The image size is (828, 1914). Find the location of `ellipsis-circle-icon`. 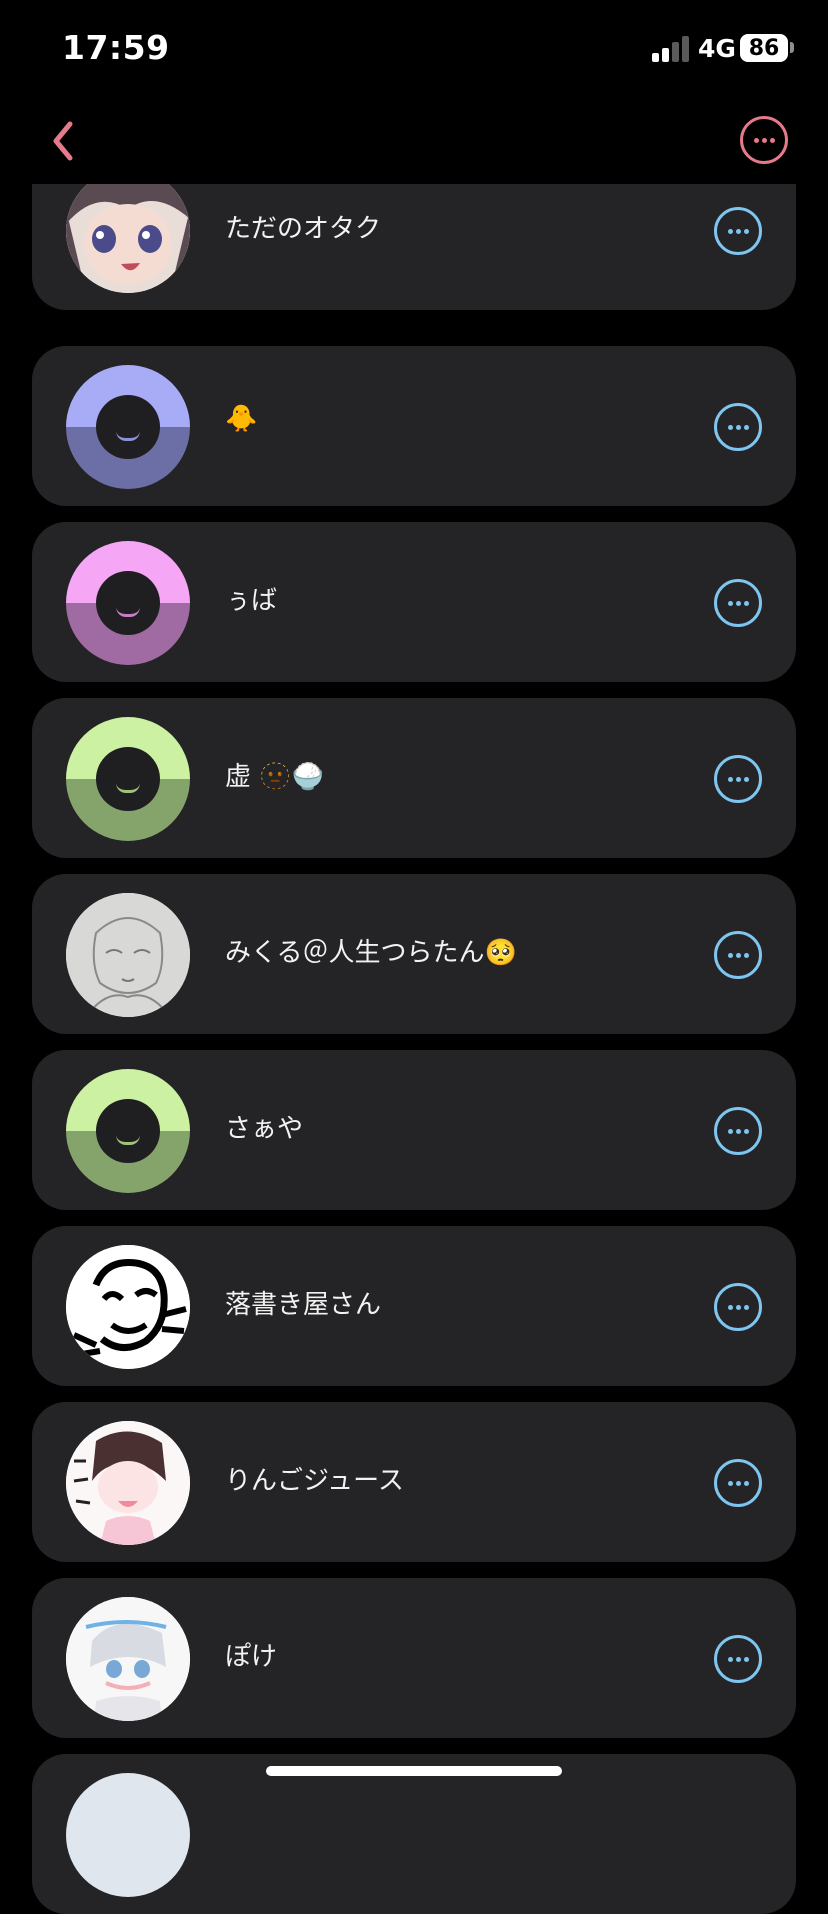

ellipsis-circle-icon is located at coordinates (764, 140).